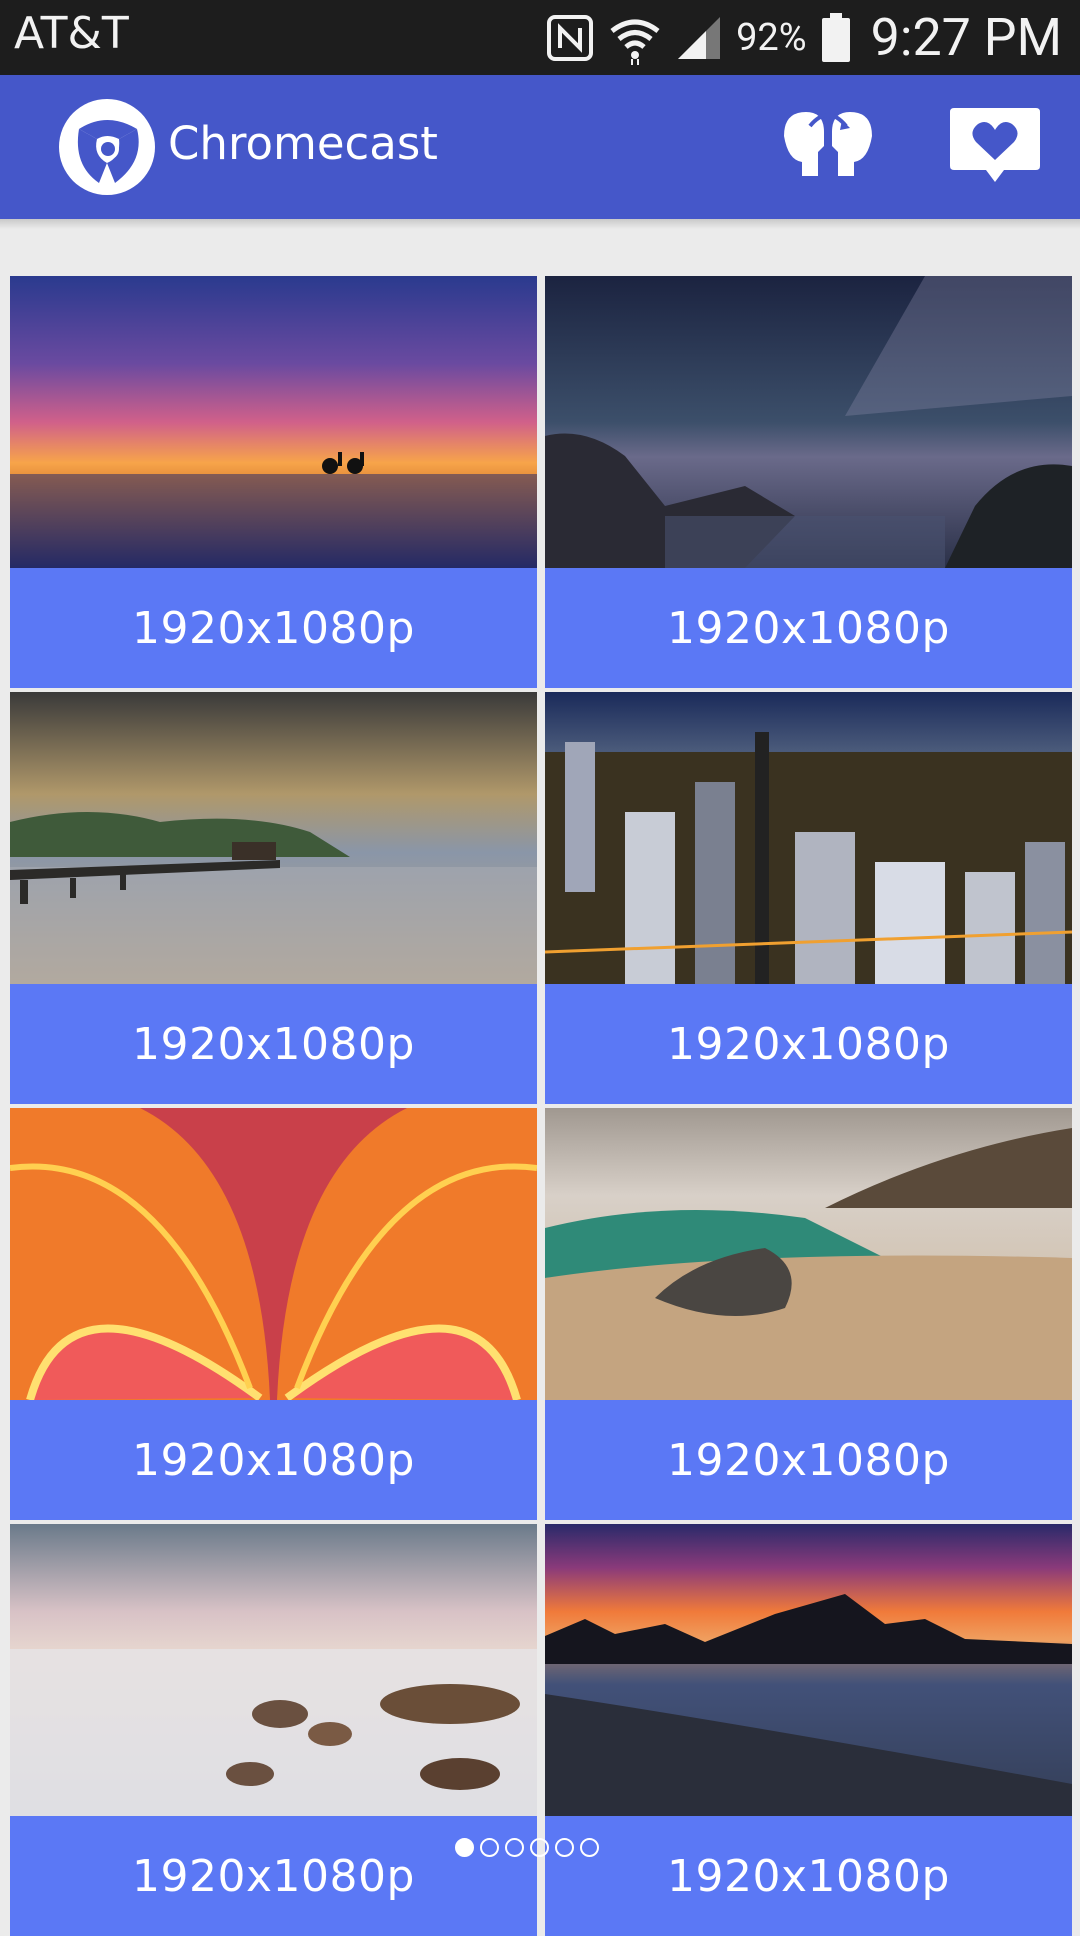 The height and width of the screenshot is (1936, 1080). Describe the element at coordinates (699, 37) in the screenshot. I see `cell-signal-icon` at that location.